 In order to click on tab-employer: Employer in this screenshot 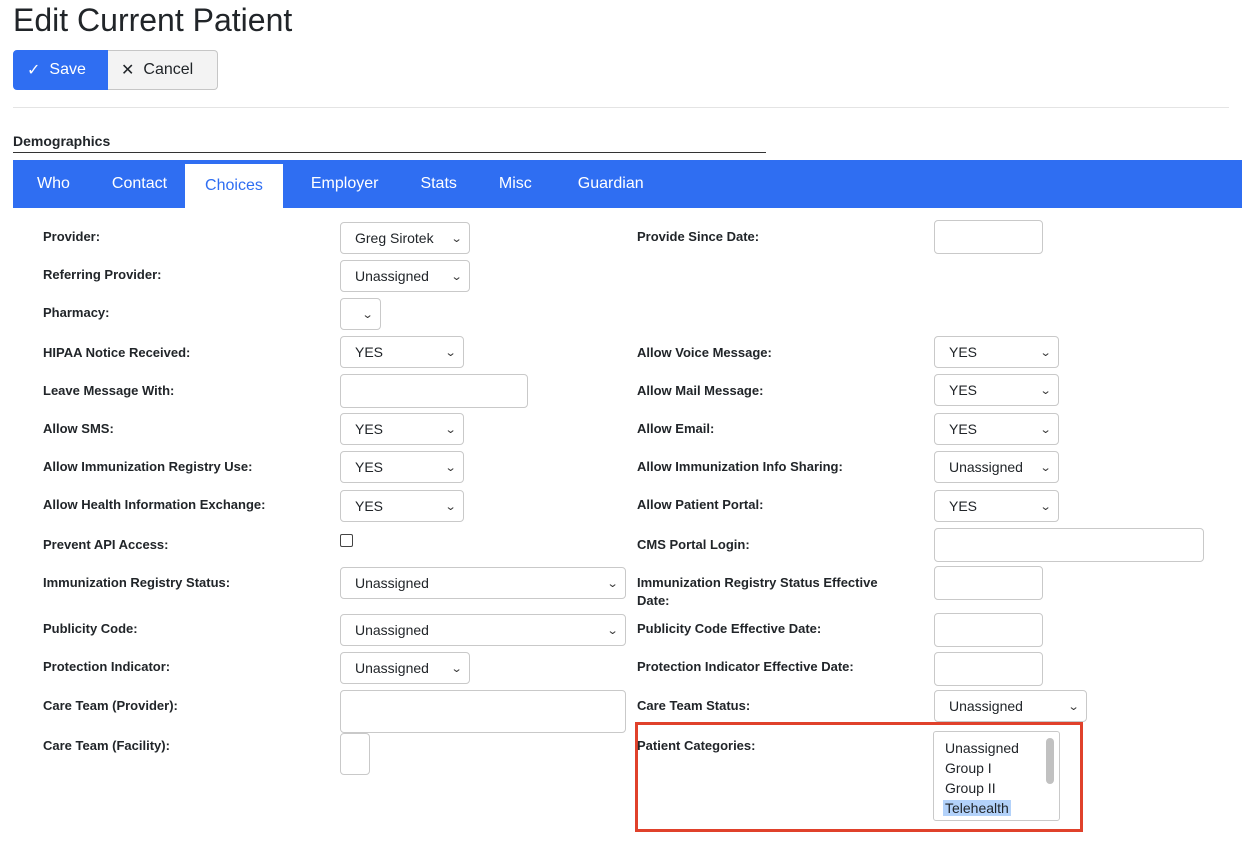, I will do `click(340, 184)`.